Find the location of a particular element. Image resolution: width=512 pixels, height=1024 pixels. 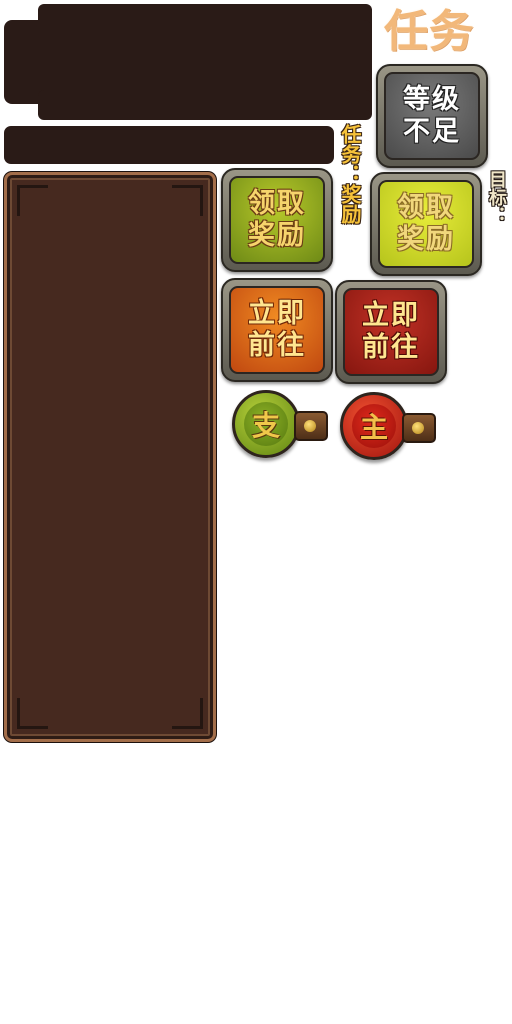

quest-title: 任务 is located at coordinates (429, 31).